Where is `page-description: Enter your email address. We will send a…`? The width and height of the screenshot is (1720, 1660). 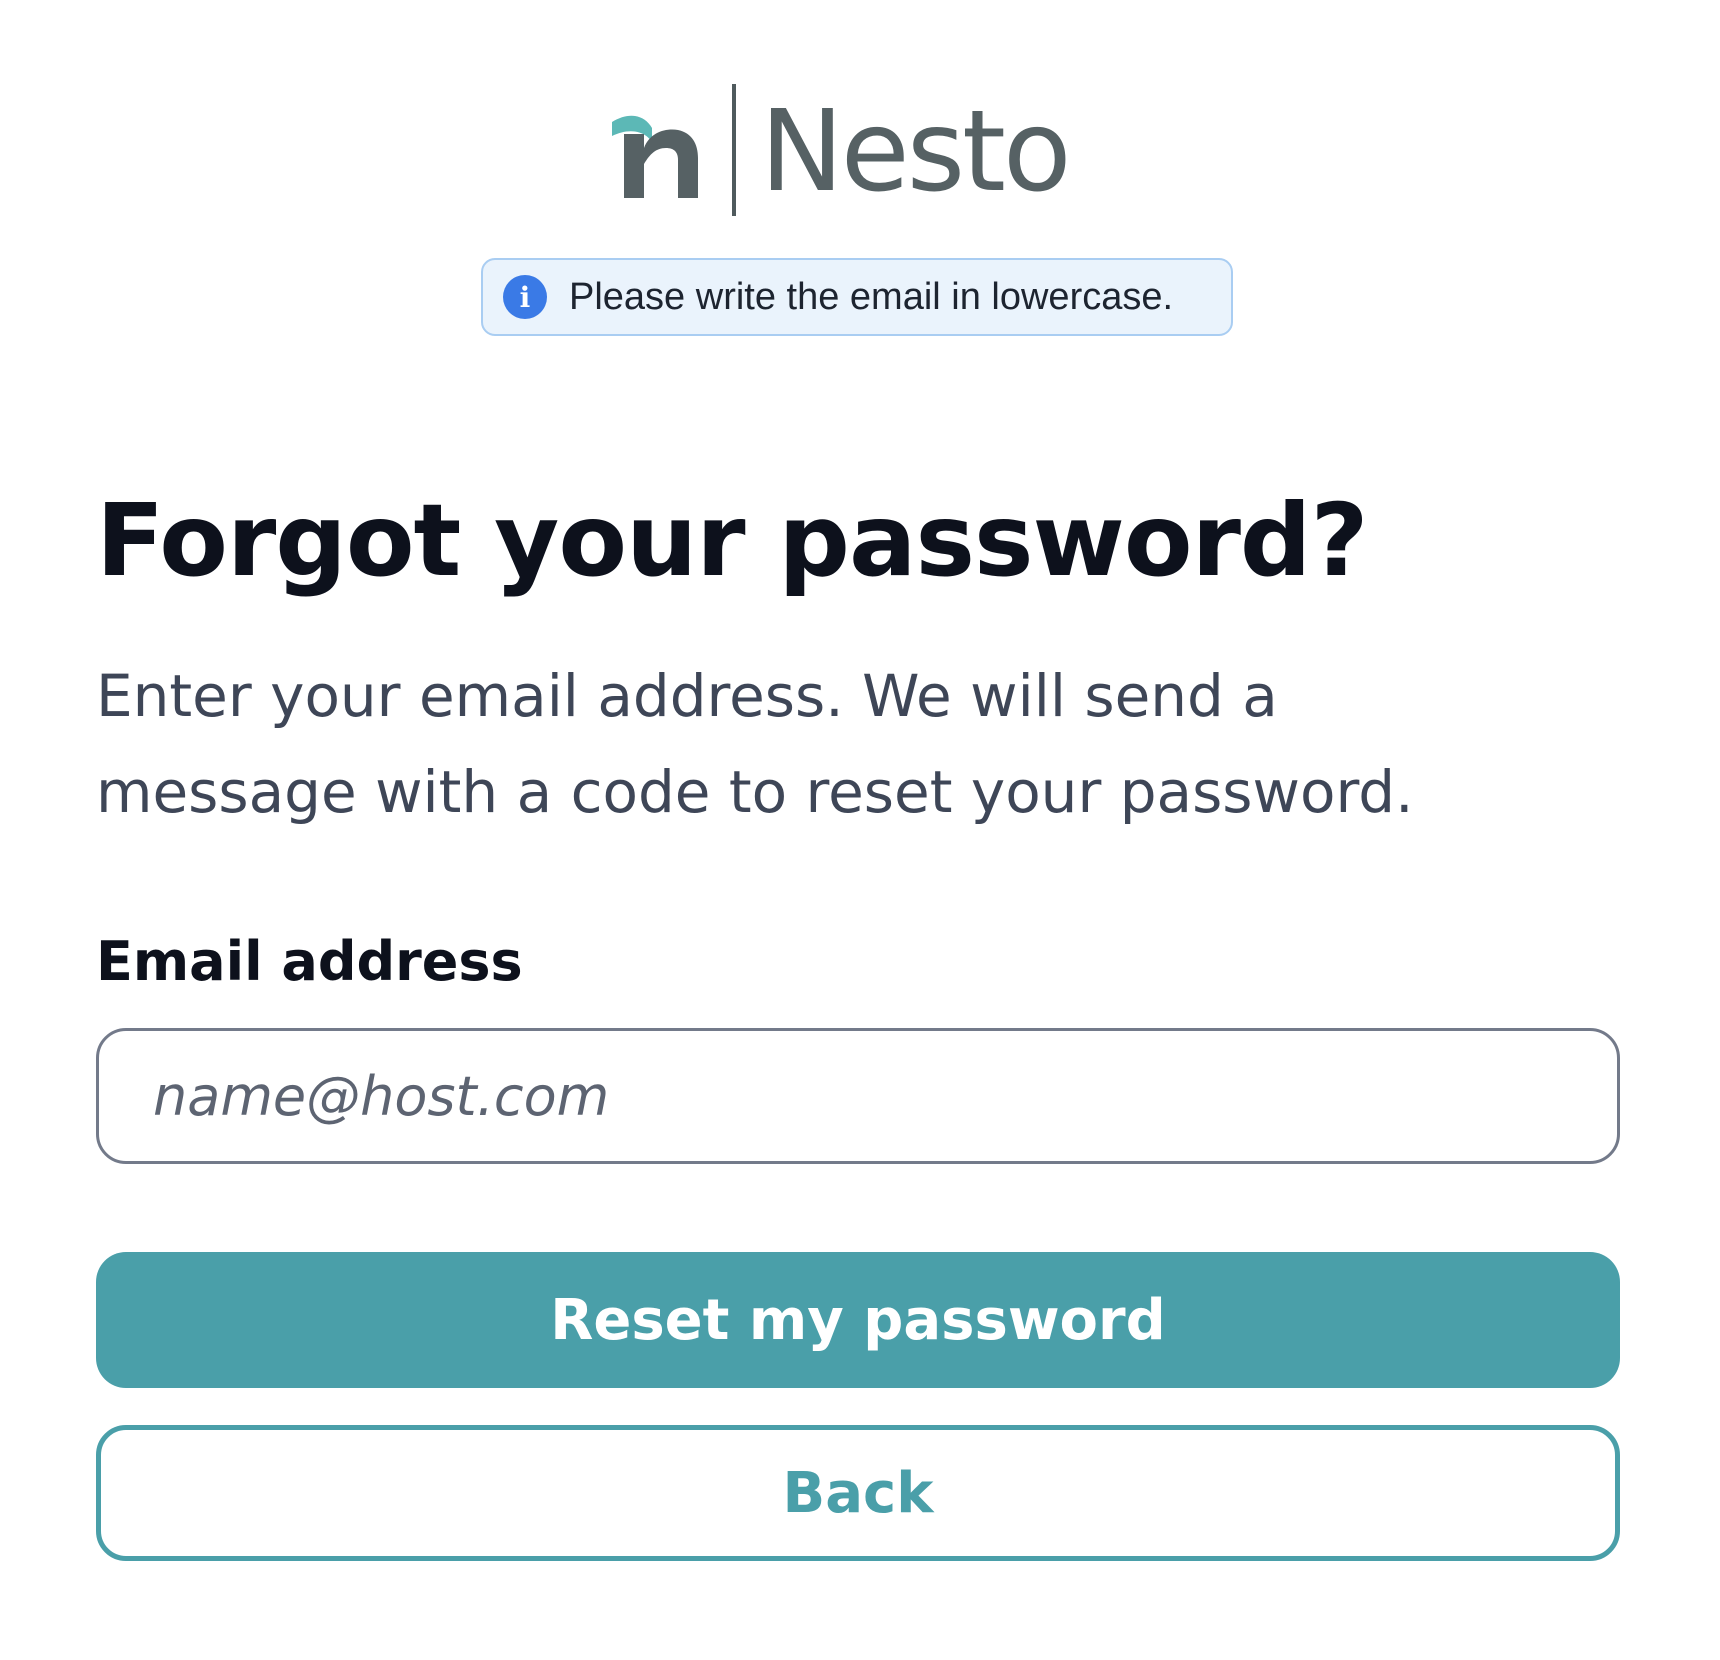 page-description: Enter your email address. We will send a… is located at coordinates (755, 744).